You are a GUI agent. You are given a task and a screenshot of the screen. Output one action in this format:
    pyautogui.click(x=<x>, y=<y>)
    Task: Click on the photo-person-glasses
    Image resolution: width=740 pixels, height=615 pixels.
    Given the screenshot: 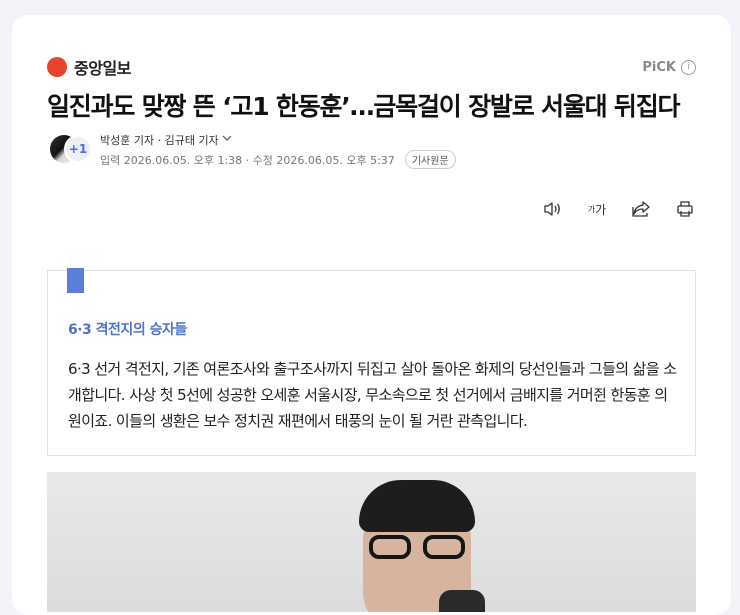 What is the action you would take?
    pyautogui.click(x=418, y=548)
    